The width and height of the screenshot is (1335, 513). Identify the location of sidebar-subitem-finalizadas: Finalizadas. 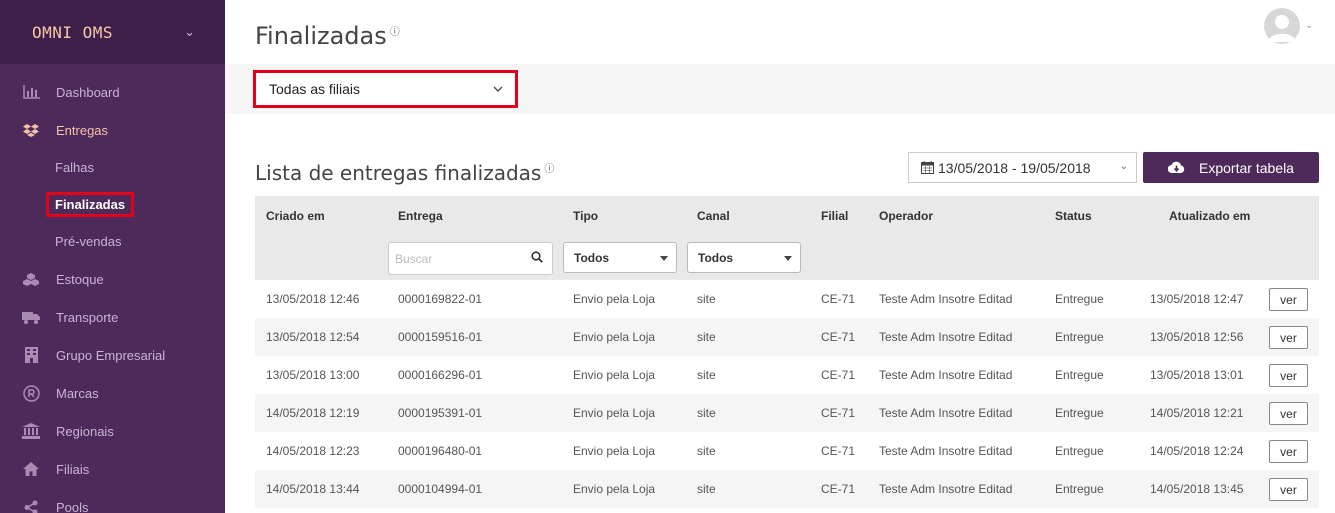
(112, 204).